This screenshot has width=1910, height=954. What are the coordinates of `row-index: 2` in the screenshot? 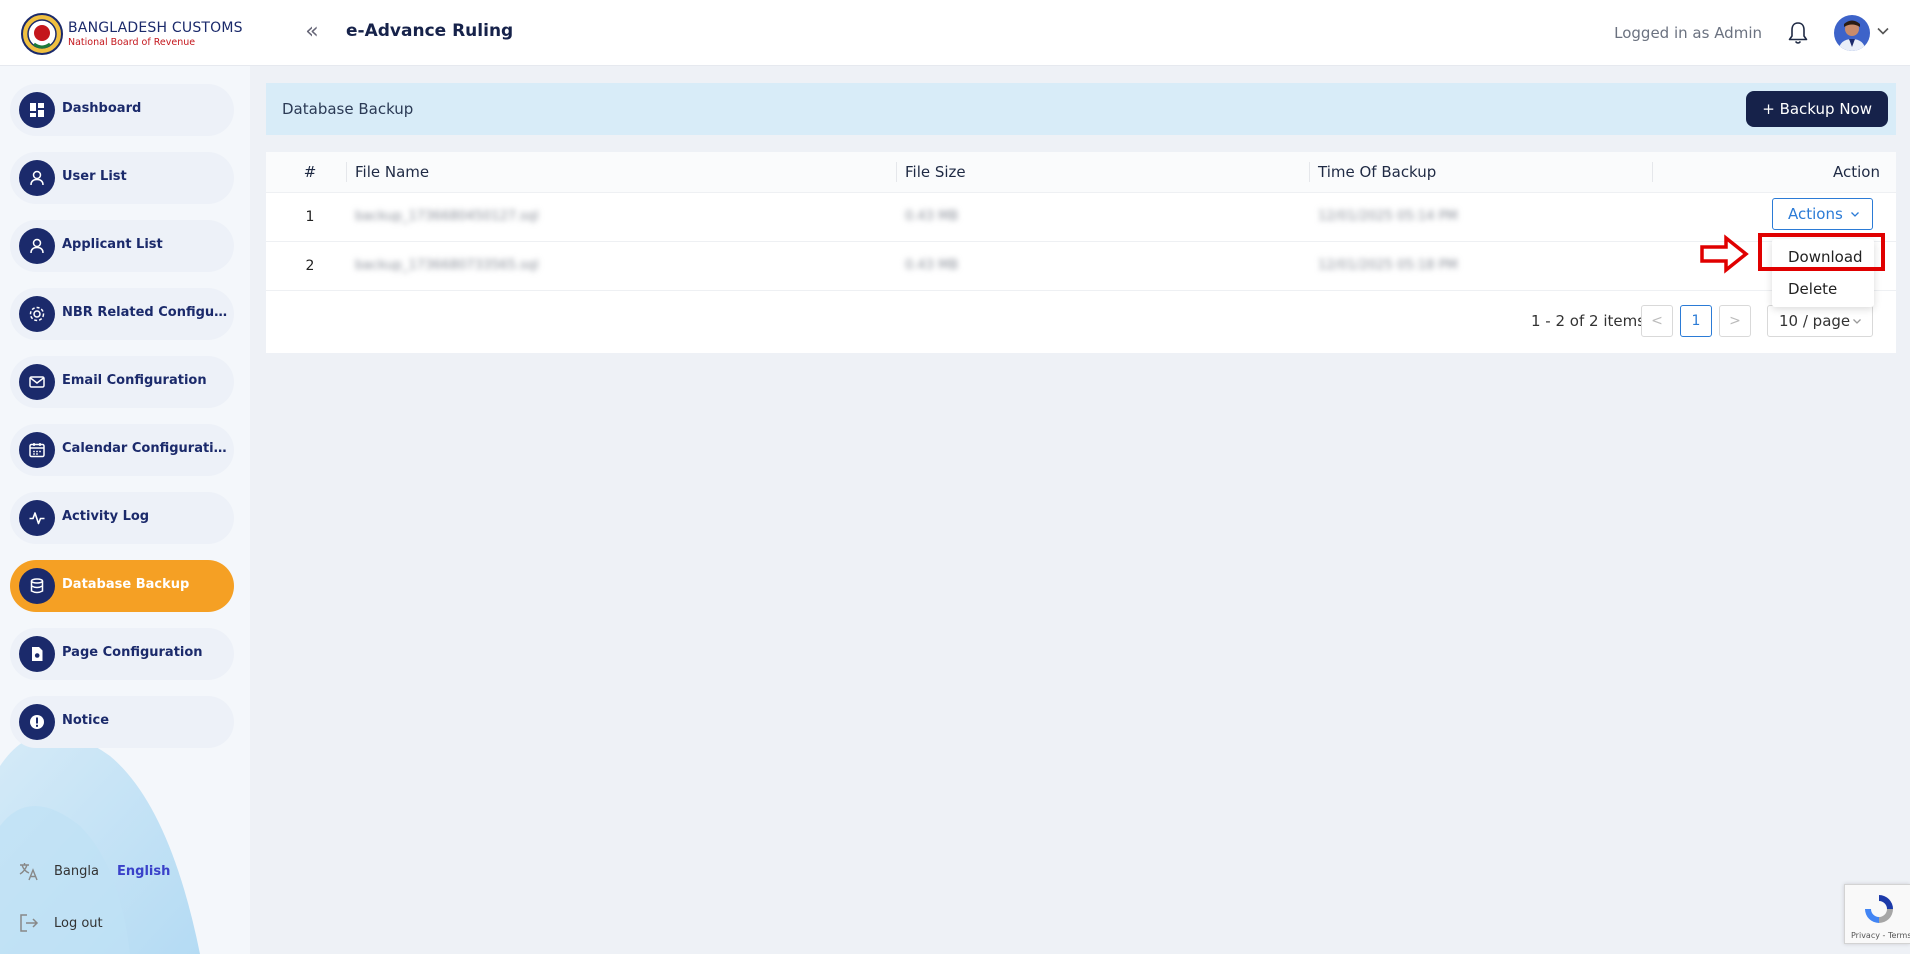 It's located at (310, 266).